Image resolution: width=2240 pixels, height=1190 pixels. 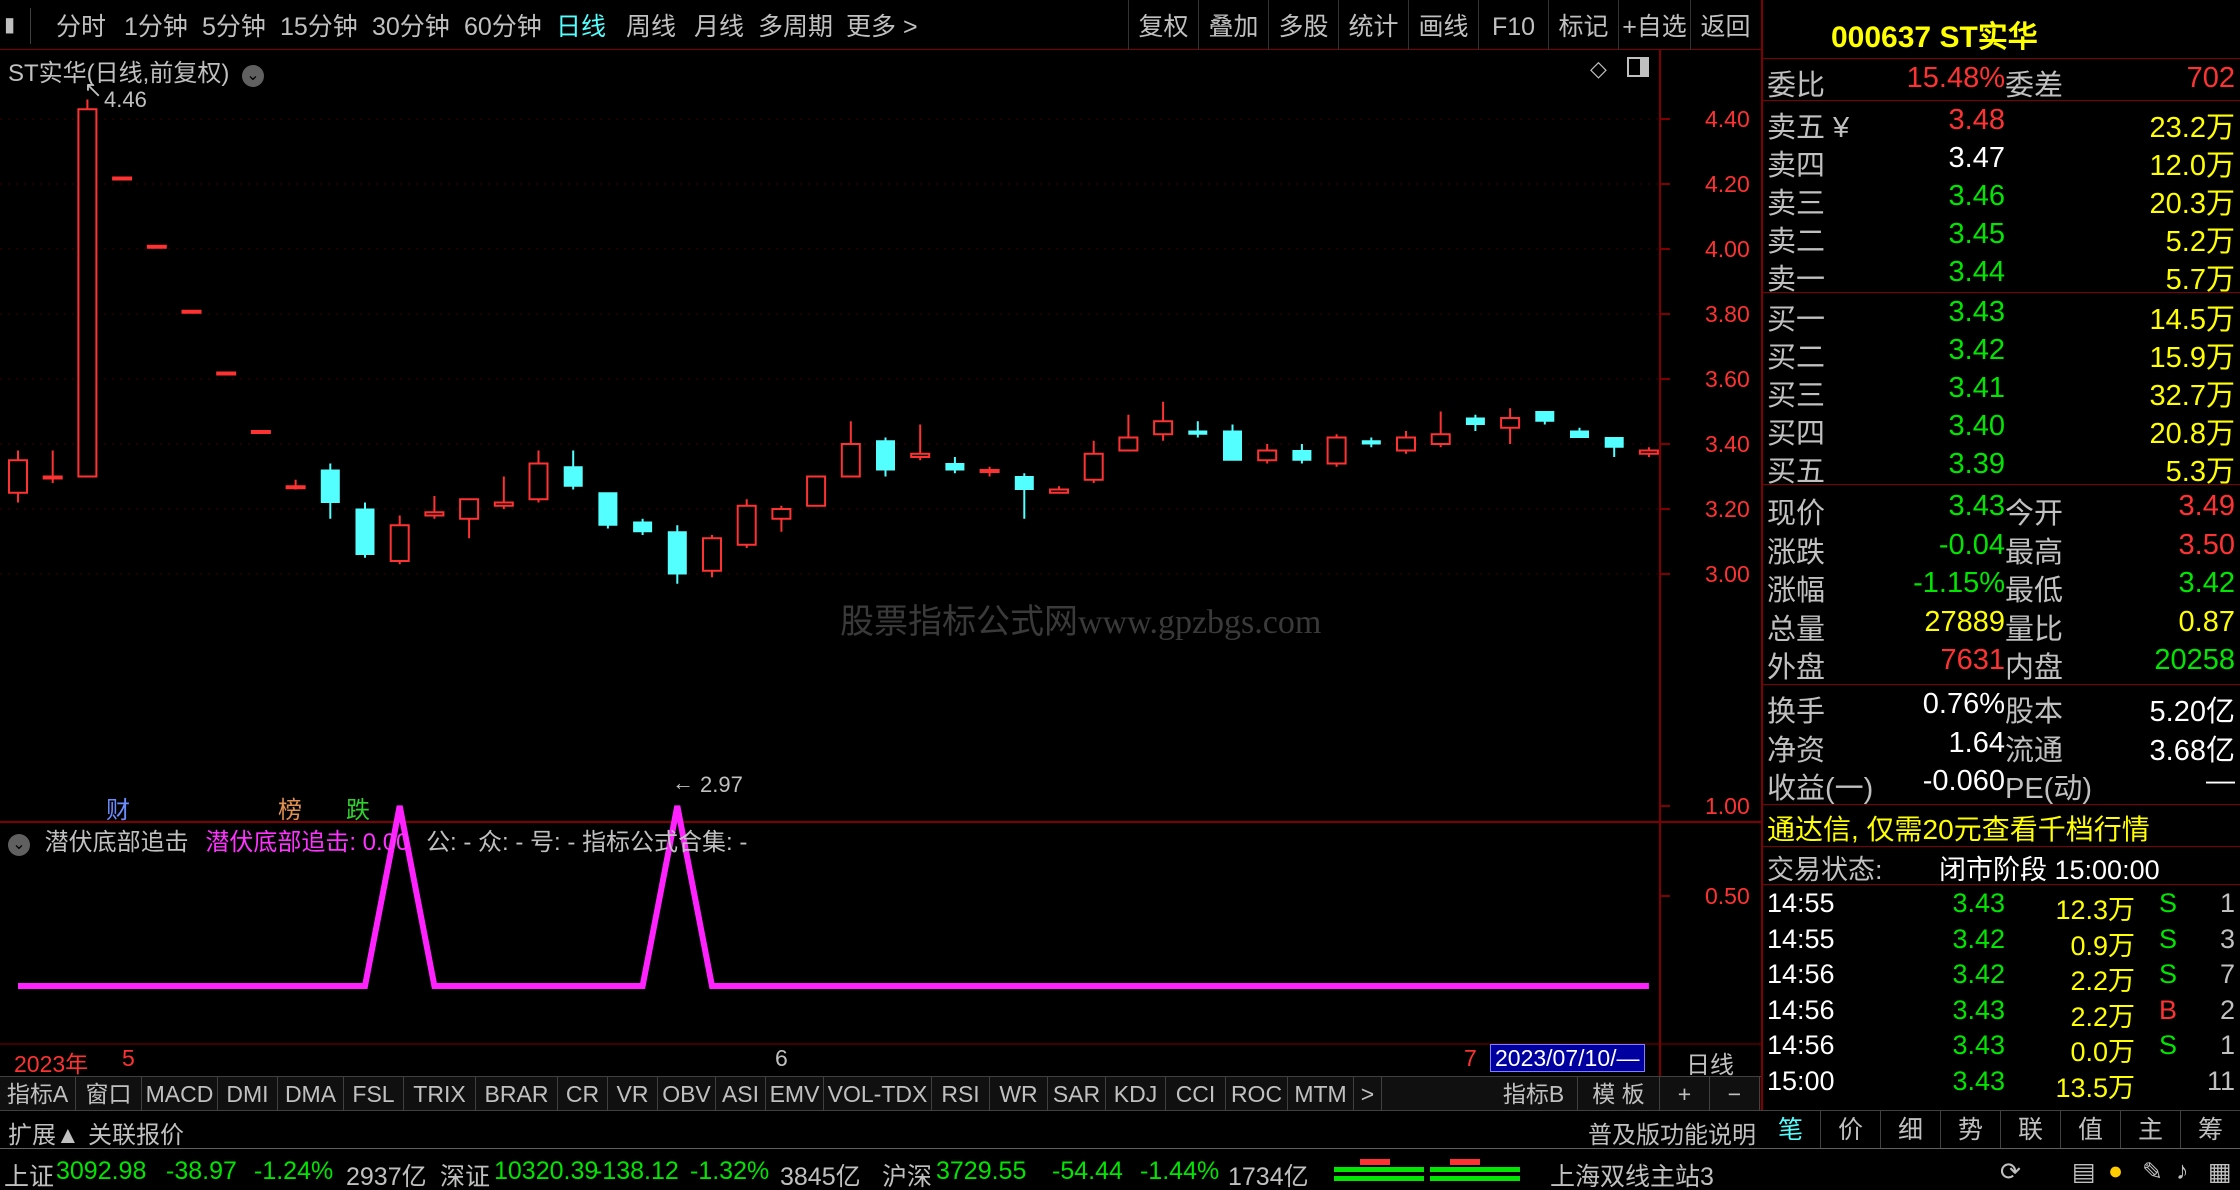 What do you see at coordinates (1971, 1130) in the screenshot?
I see `quote-panel-tab: 势` at bounding box center [1971, 1130].